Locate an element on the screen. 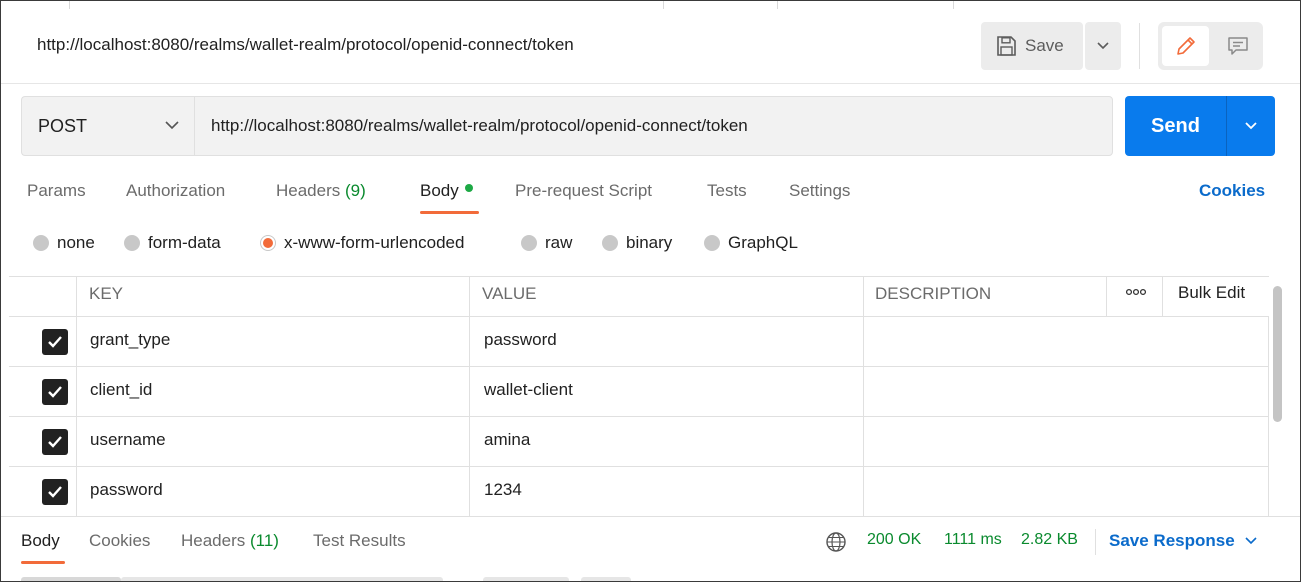  comment-icon is located at coordinates (1237, 46).